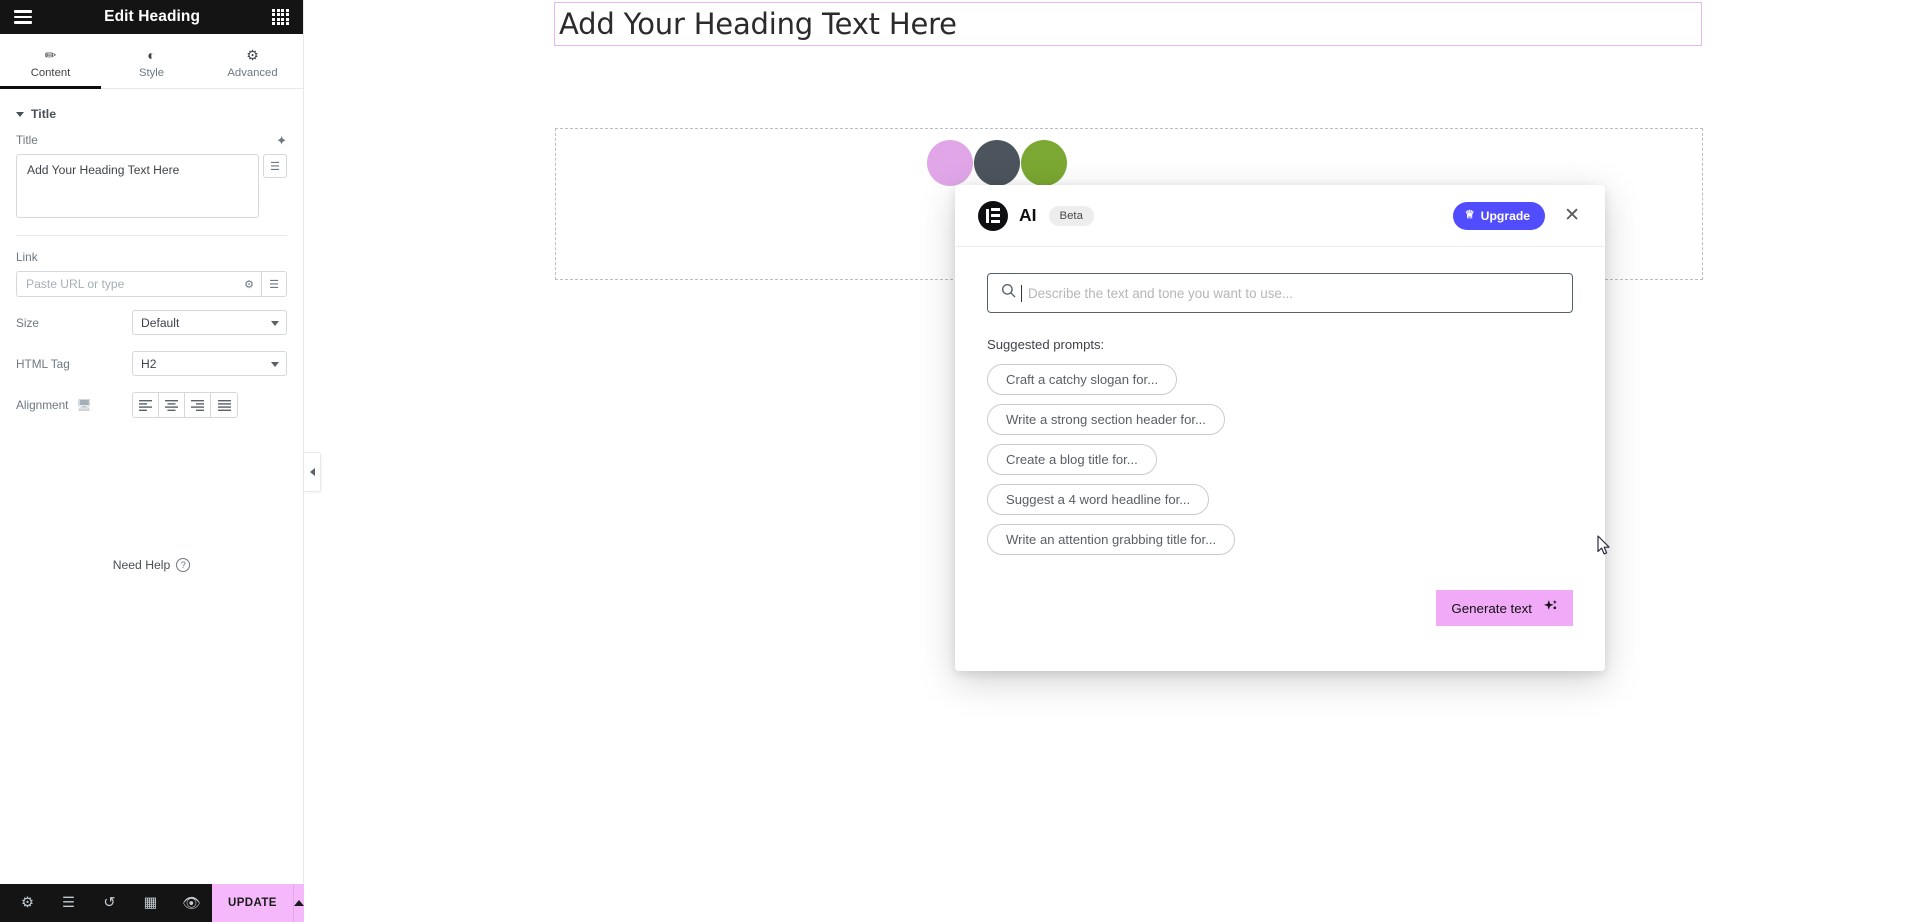 The width and height of the screenshot is (1910, 922). Describe the element at coordinates (183, 565) in the screenshot. I see `question-circle-icon: ?` at that location.